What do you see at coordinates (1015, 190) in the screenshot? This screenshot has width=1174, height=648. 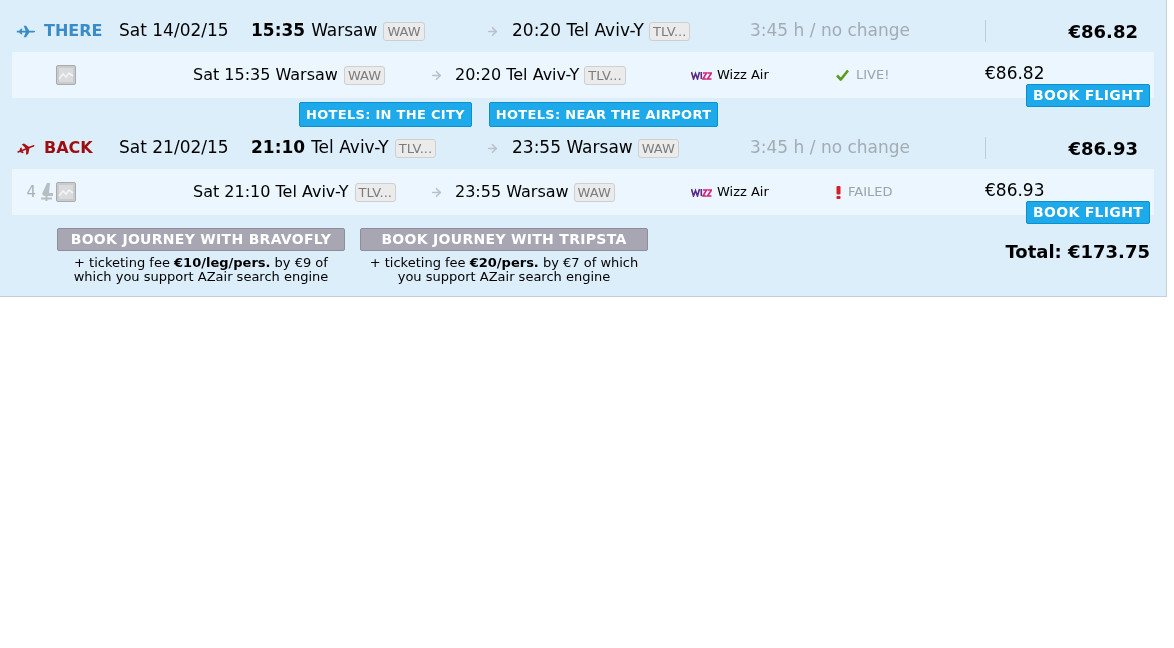 I see `flight-price: €86.93` at bounding box center [1015, 190].